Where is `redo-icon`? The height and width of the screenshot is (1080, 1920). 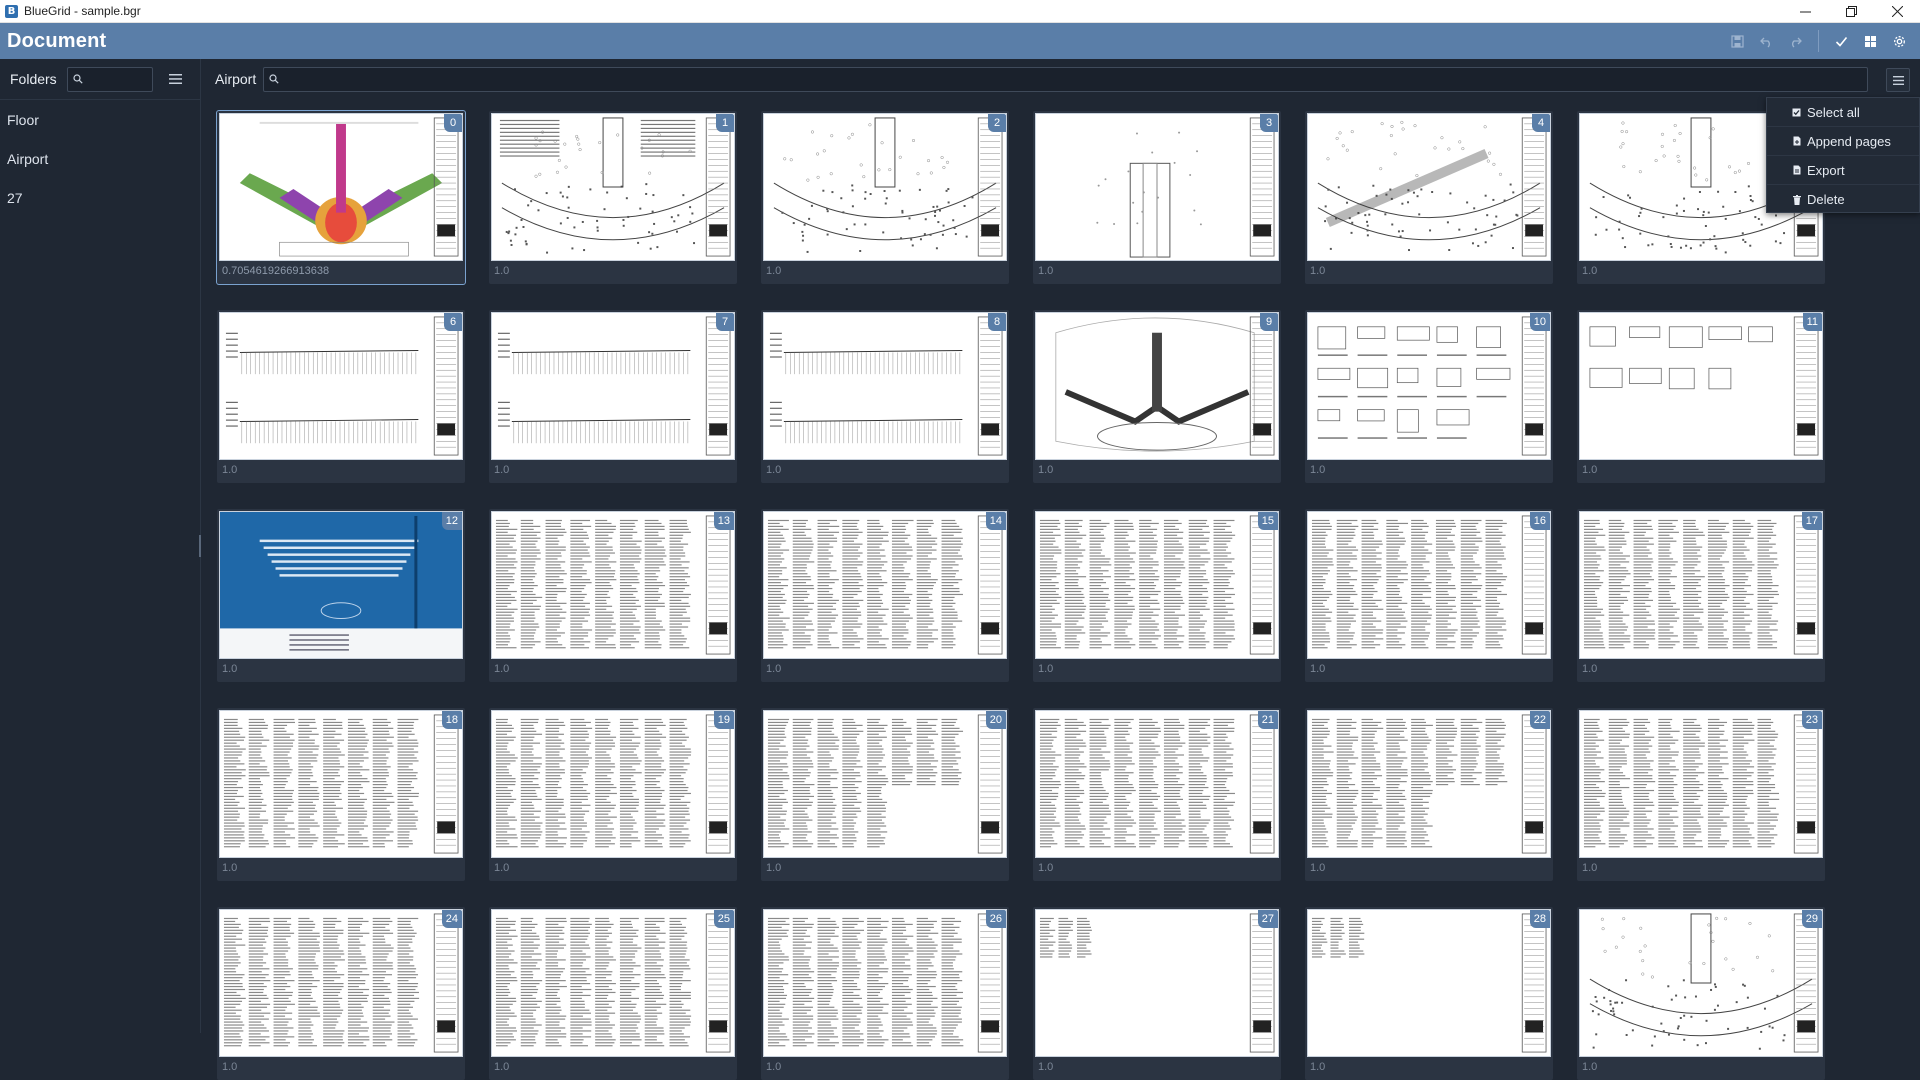
redo-icon is located at coordinates (1795, 41).